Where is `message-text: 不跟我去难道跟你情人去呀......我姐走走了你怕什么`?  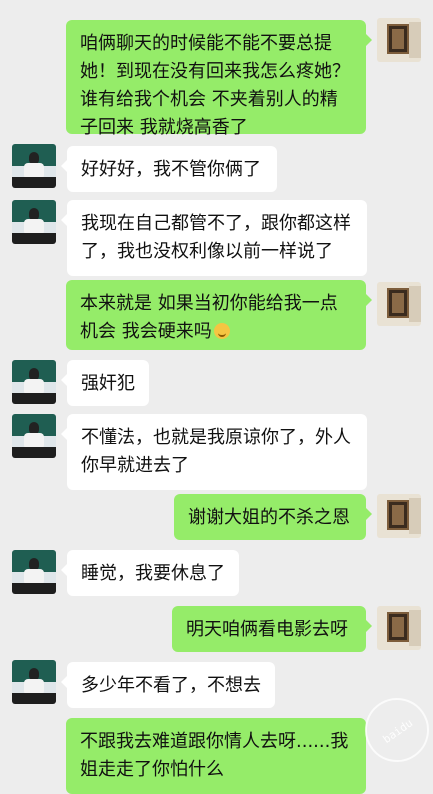
message-text: 不跟我去难道跟你情人去呀......我姐走走了你怕什么 is located at coordinates (214, 755).